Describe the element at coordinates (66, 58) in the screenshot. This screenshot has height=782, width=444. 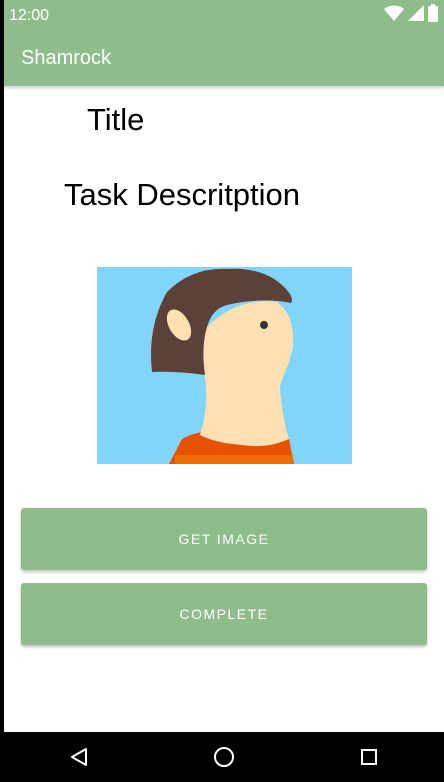
I see `app-title: Shamrock` at that location.